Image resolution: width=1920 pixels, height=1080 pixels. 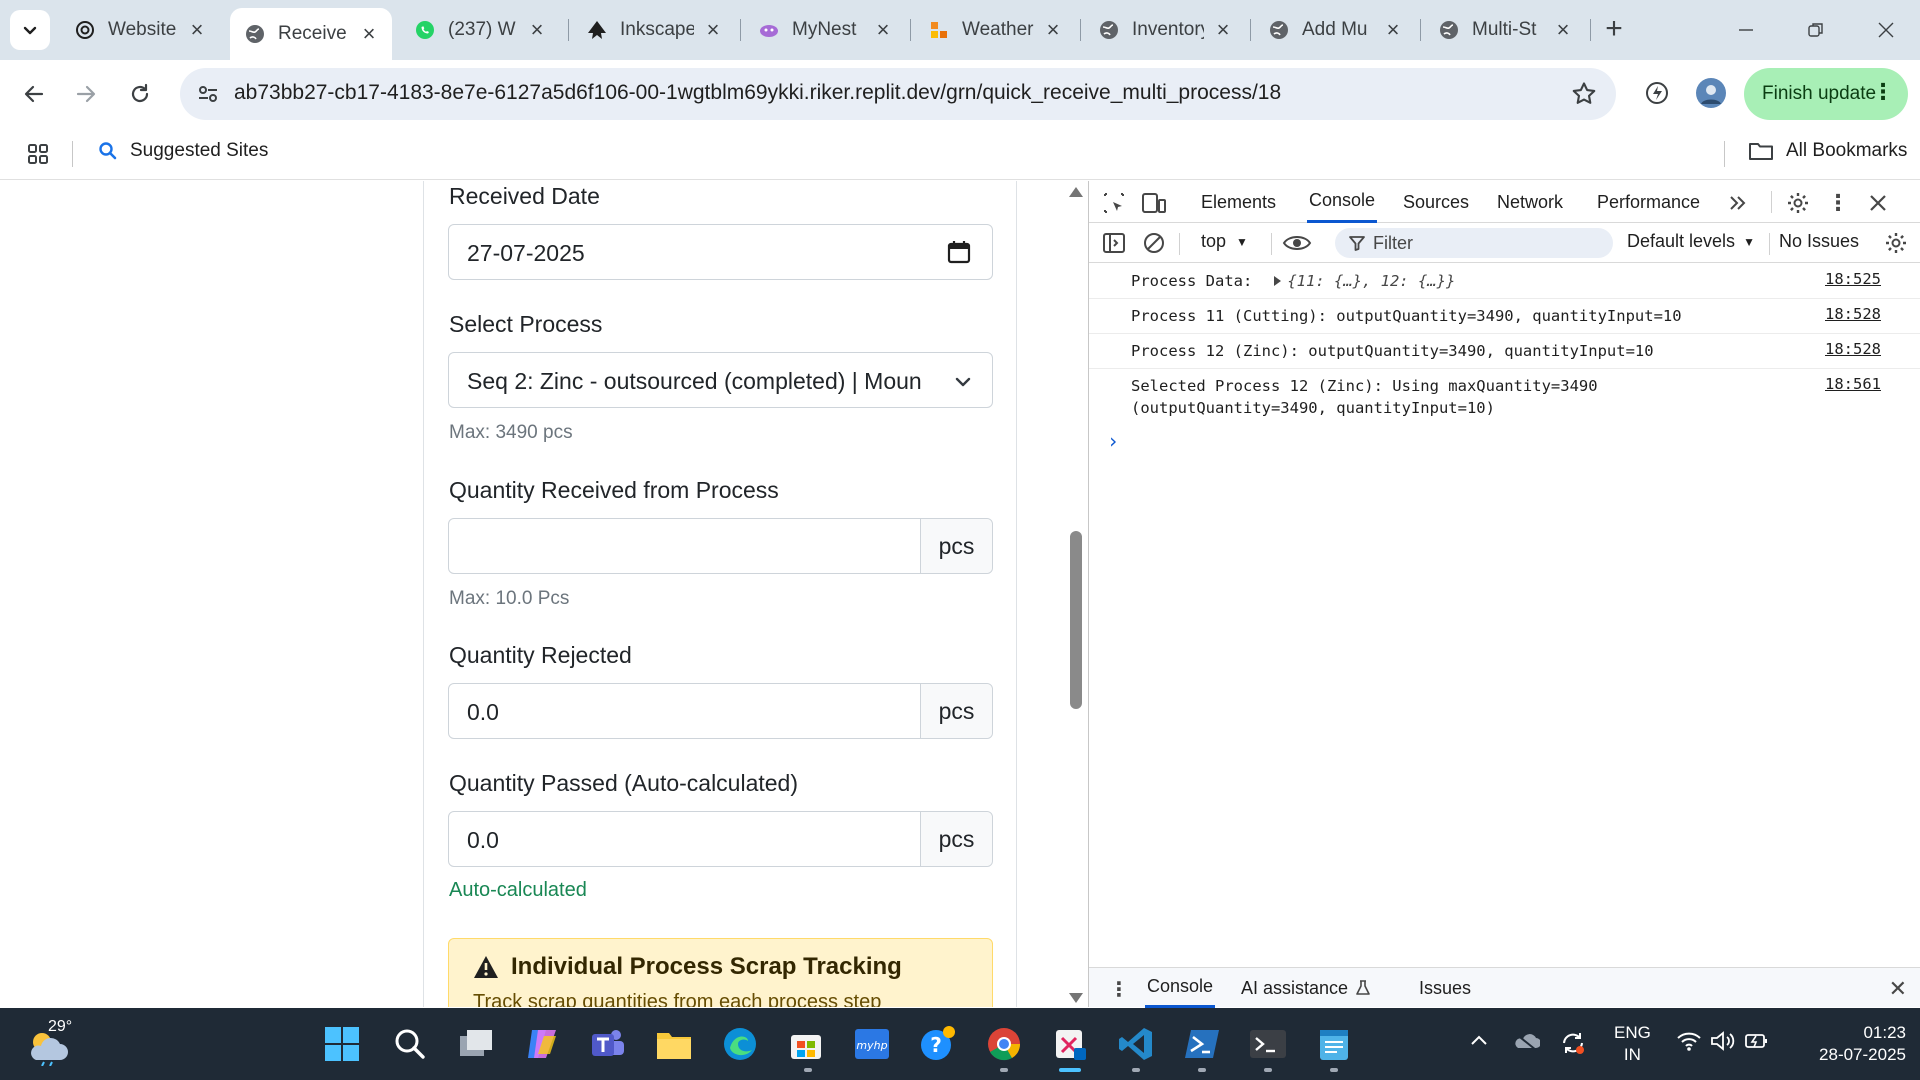 What do you see at coordinates (1479, 1044) in the screenshot?
I see `chevron-up-icon` at bounding box center [1479, 1044].